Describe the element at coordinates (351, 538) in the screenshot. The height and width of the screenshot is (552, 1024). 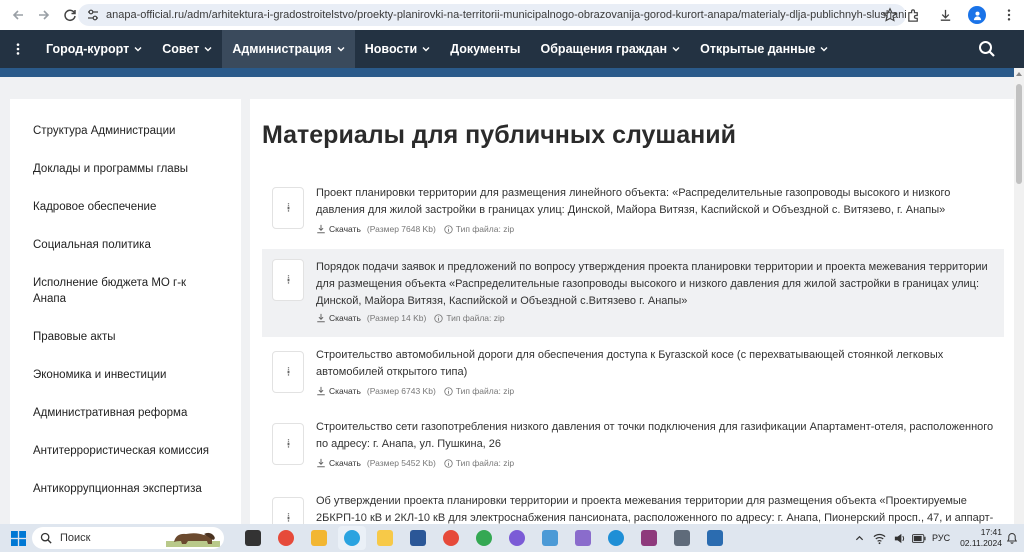
I see `taskbar-app-telegram` at that location.